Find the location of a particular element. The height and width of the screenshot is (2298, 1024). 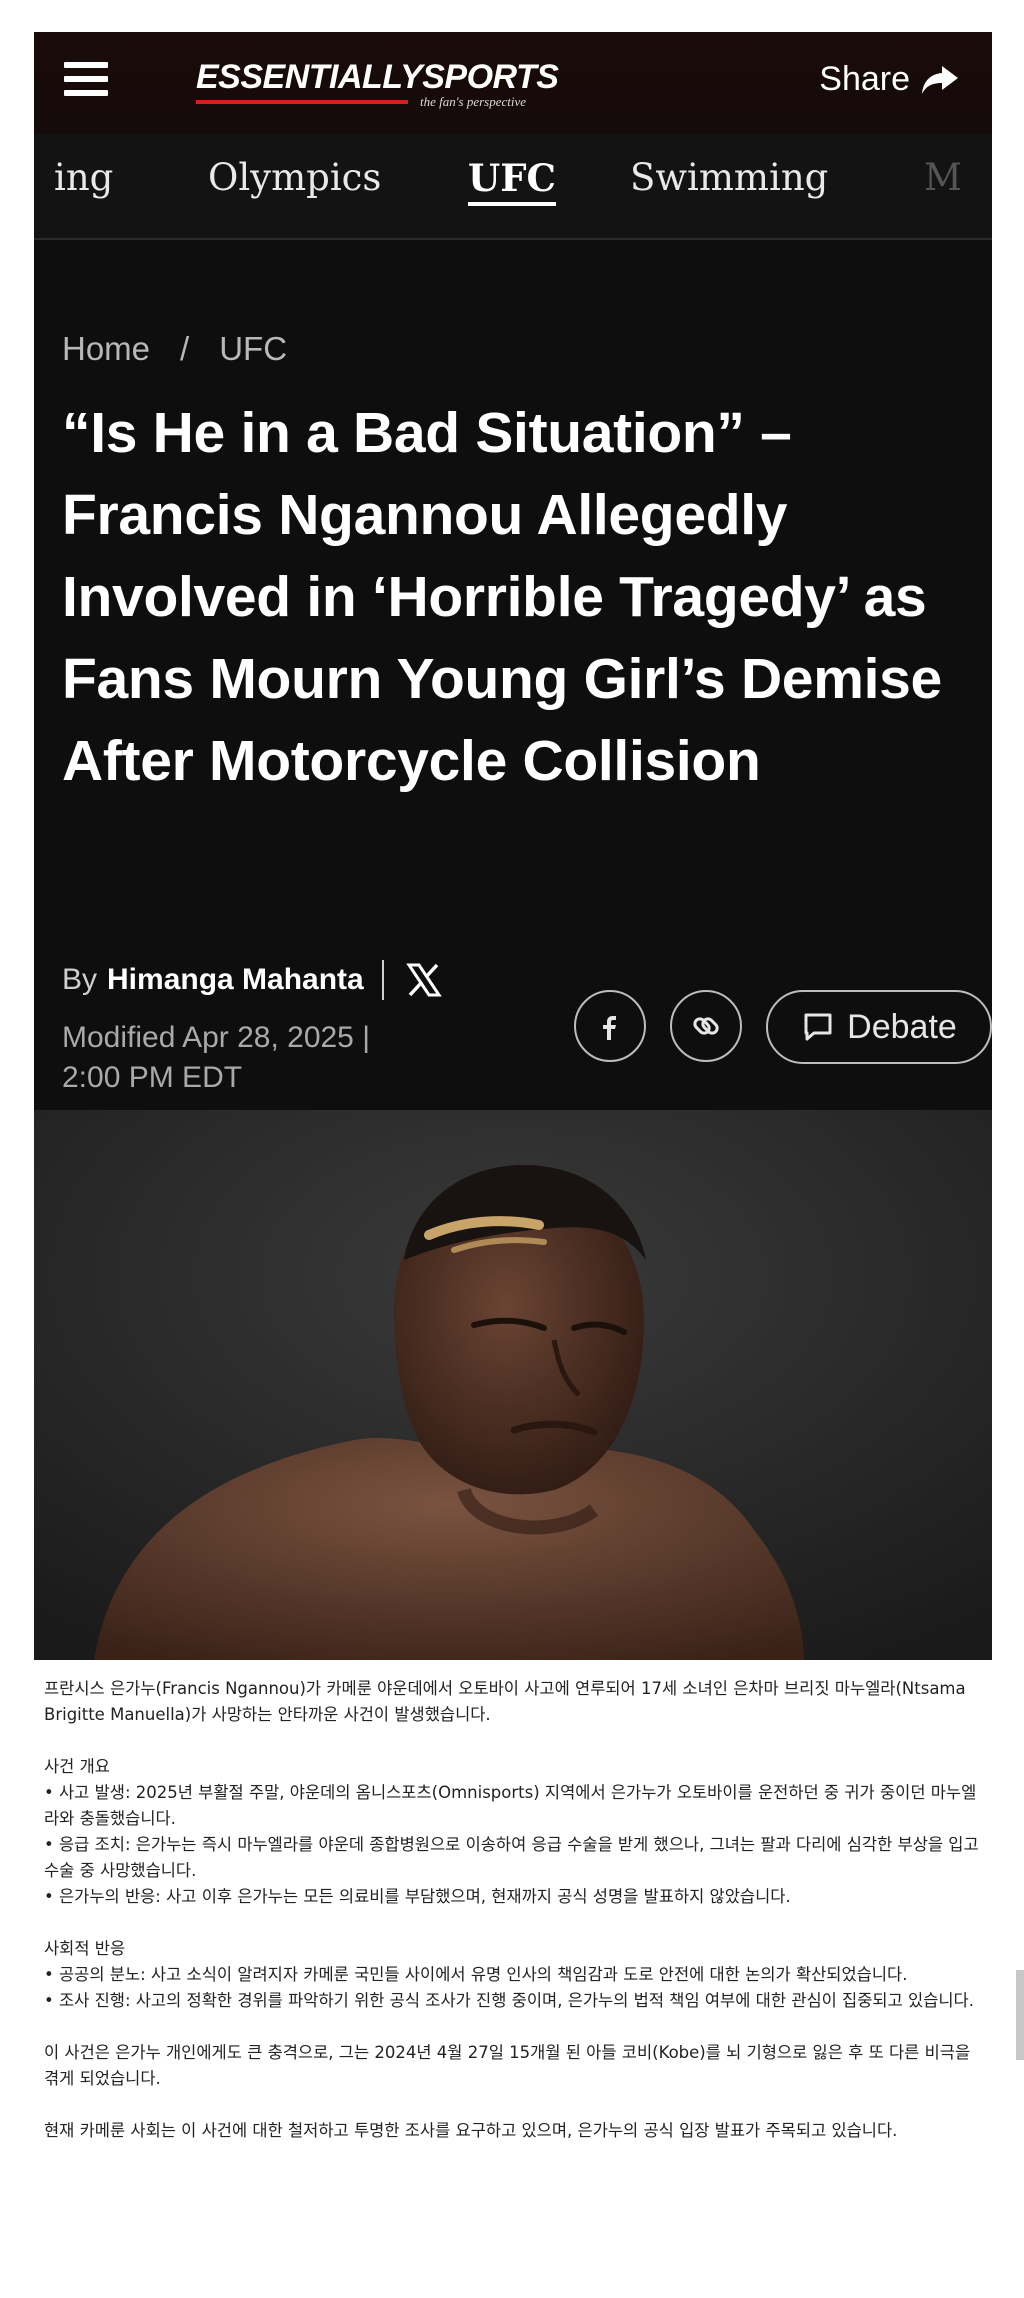

copy-link-button is located at coordinates (706, 1026).